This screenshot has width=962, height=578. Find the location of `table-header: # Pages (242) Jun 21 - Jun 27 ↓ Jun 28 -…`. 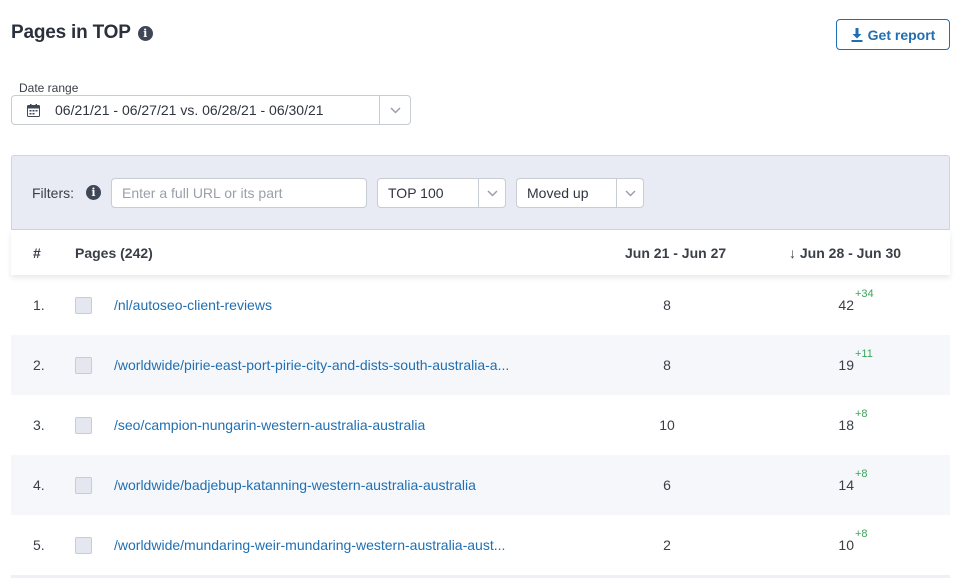

table-header: # Pages (242) Jun 21 - Jun 27 ↓ Jun 28 -… is located at coordinates (480, 252).